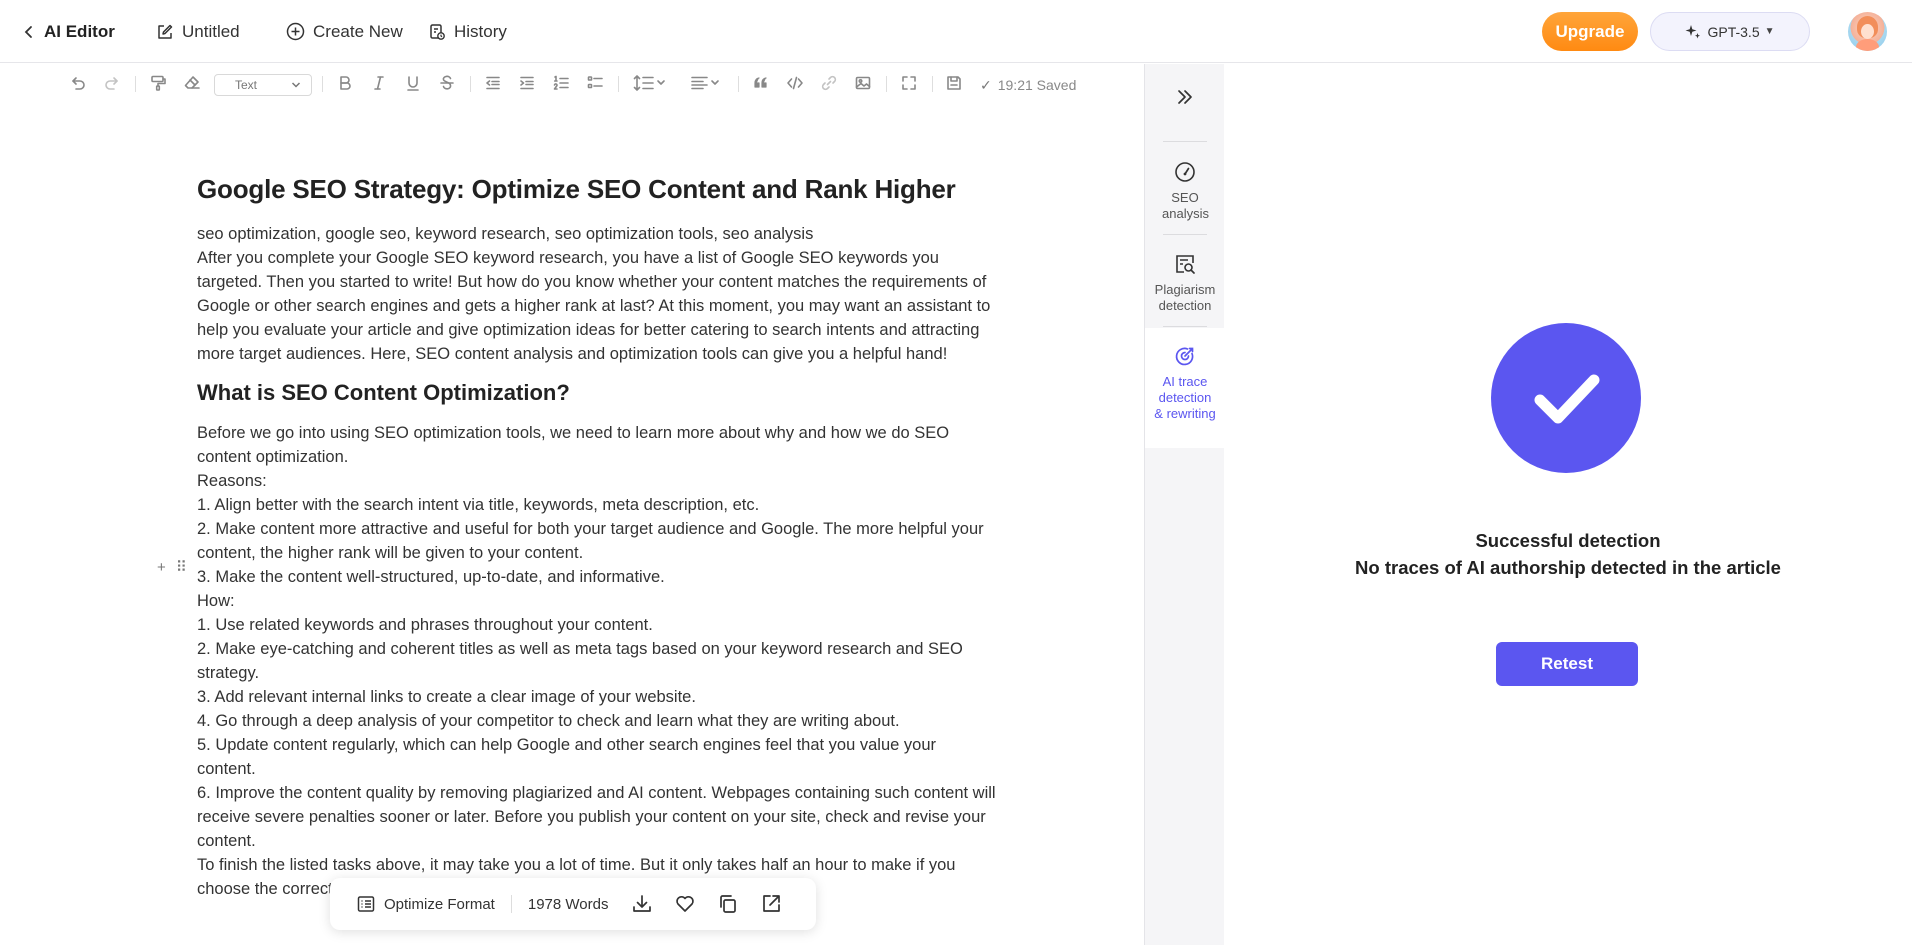  What do you see at coordinates (829, 83) in the screenshot?
I see `link-icon` at bounding box center [829, 83].